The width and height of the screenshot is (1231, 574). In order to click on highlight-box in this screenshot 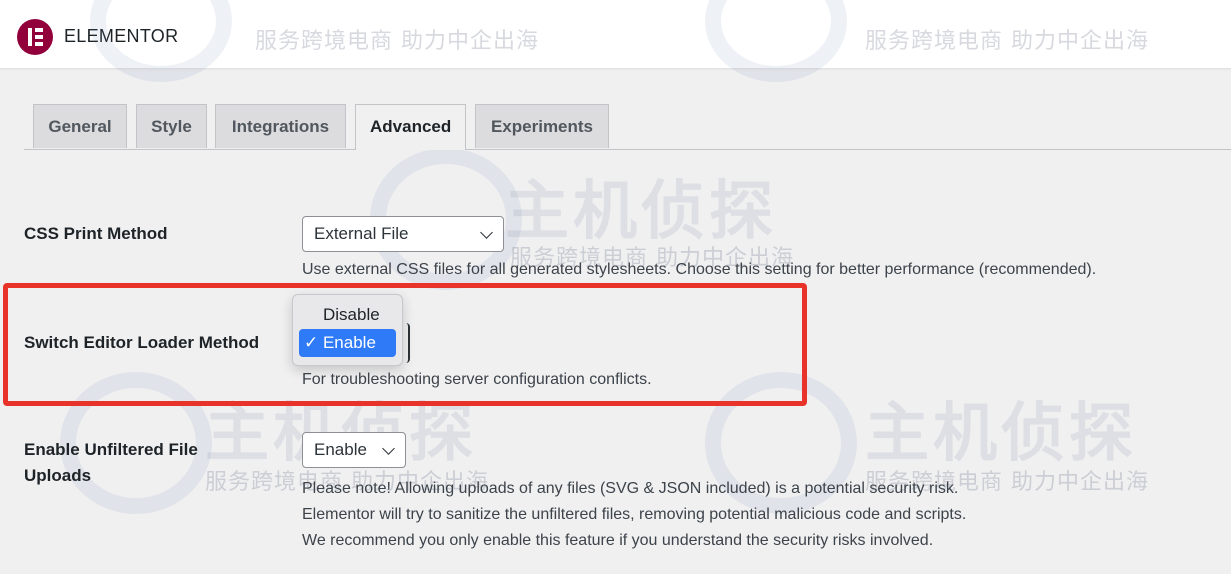, I will do `click(405, 344)`.